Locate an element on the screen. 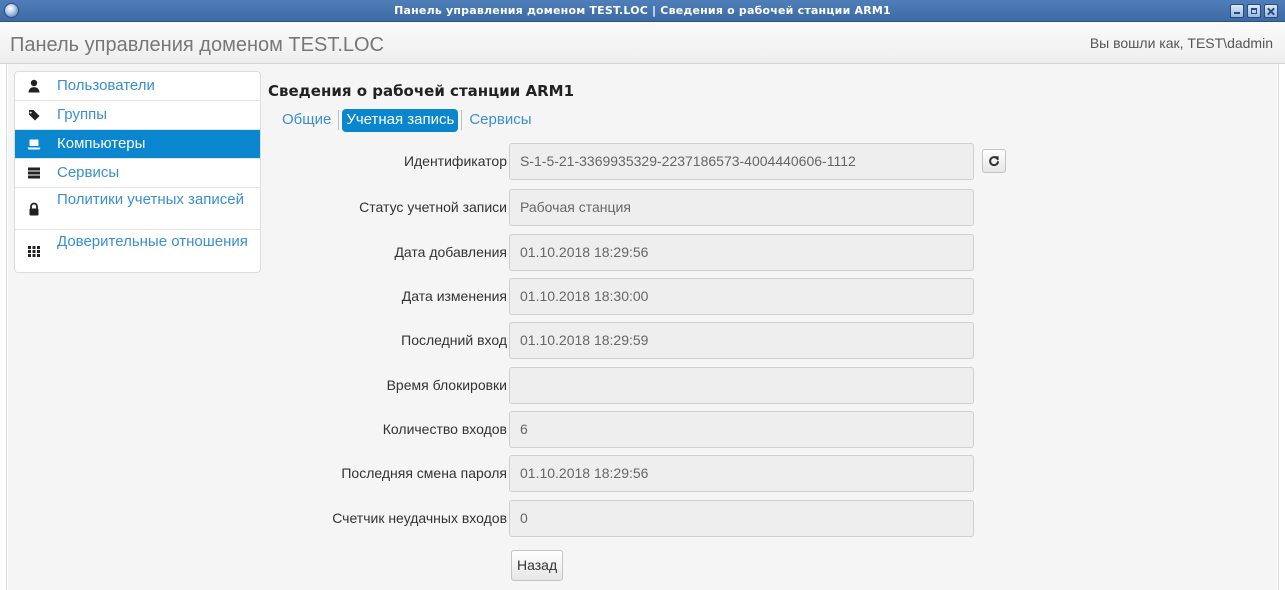  sidebar-item-users: Пользователи is located at coordinates (137, 86).